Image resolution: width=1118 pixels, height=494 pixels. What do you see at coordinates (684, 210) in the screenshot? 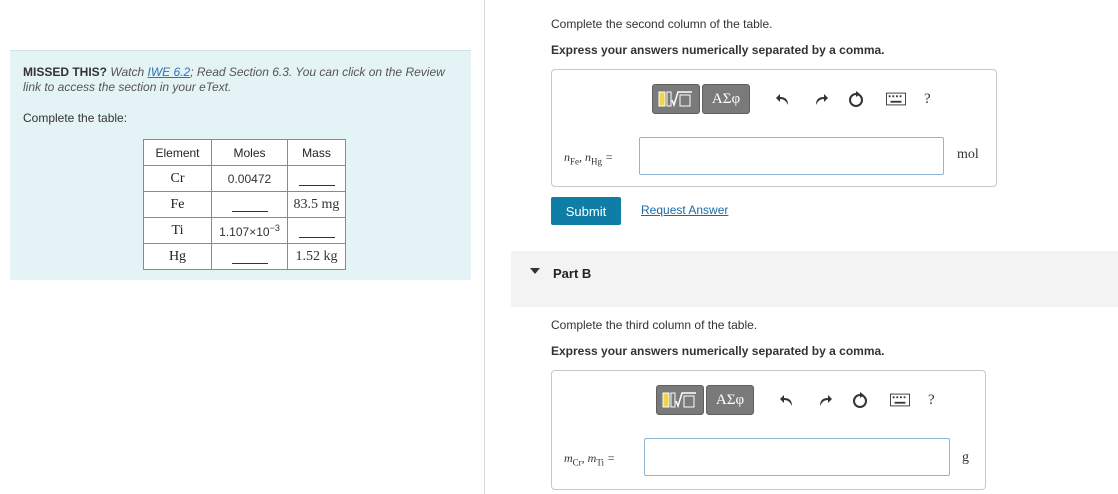
I see `request-answer-link: Request Answer` at bounding box center [684, 210].